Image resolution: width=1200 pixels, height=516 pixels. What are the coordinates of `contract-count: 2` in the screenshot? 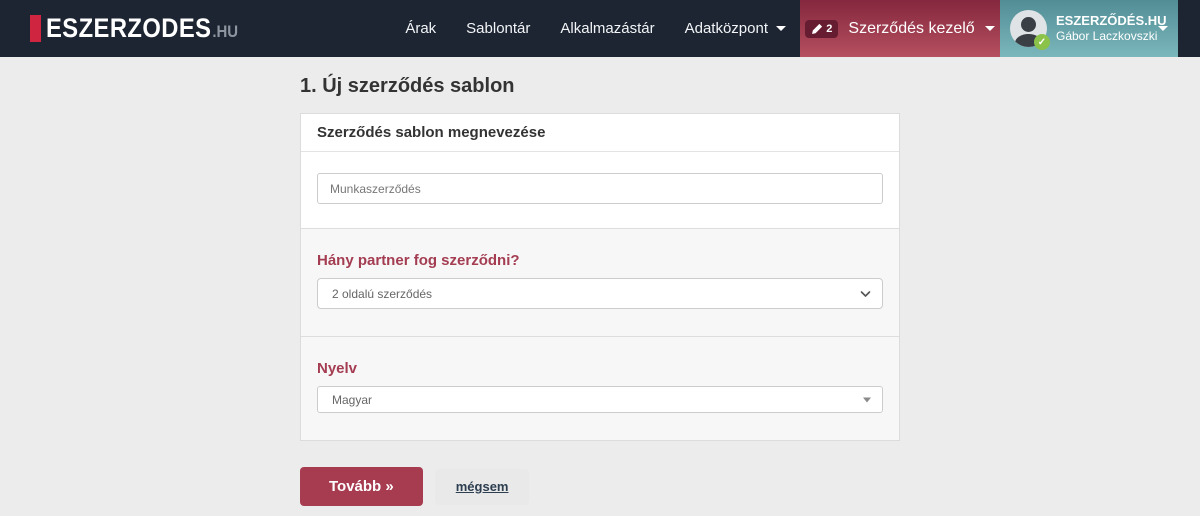 It's located at (829, 28).